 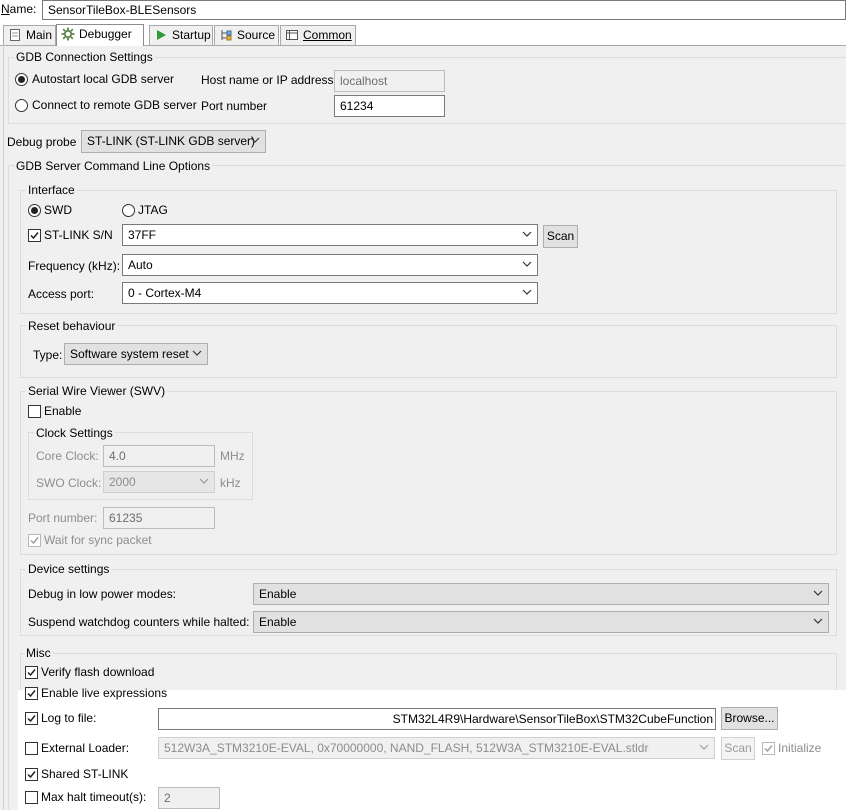 I want to click on swo-clock-label: SWO Clock:, so click(x=69, y=483).